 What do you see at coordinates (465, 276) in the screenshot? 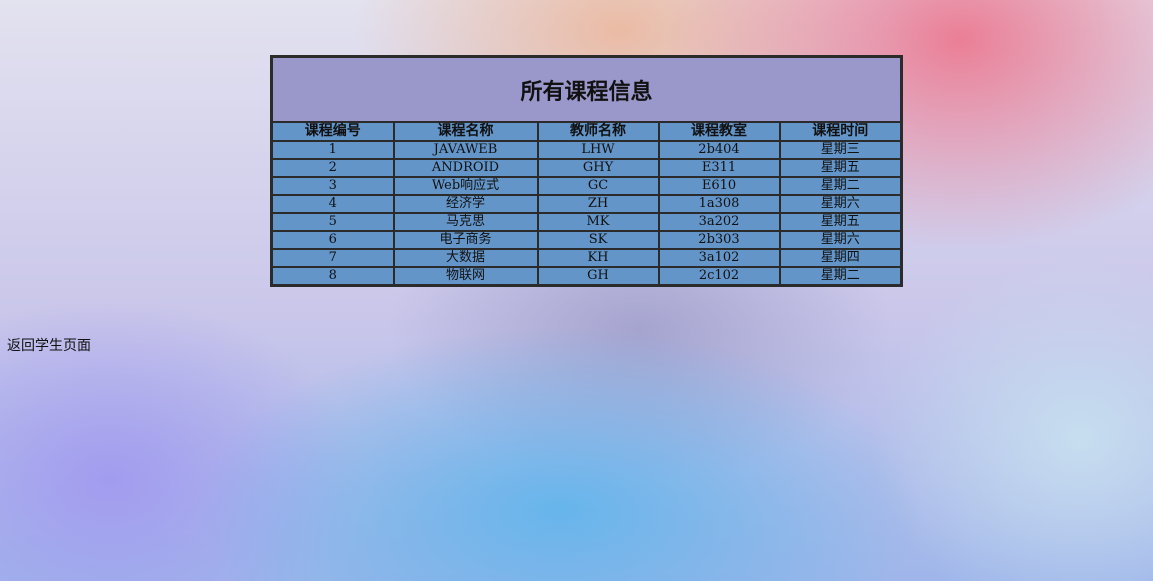
I see `cell-course-name: 物联网` at bounding box center [465, 276].